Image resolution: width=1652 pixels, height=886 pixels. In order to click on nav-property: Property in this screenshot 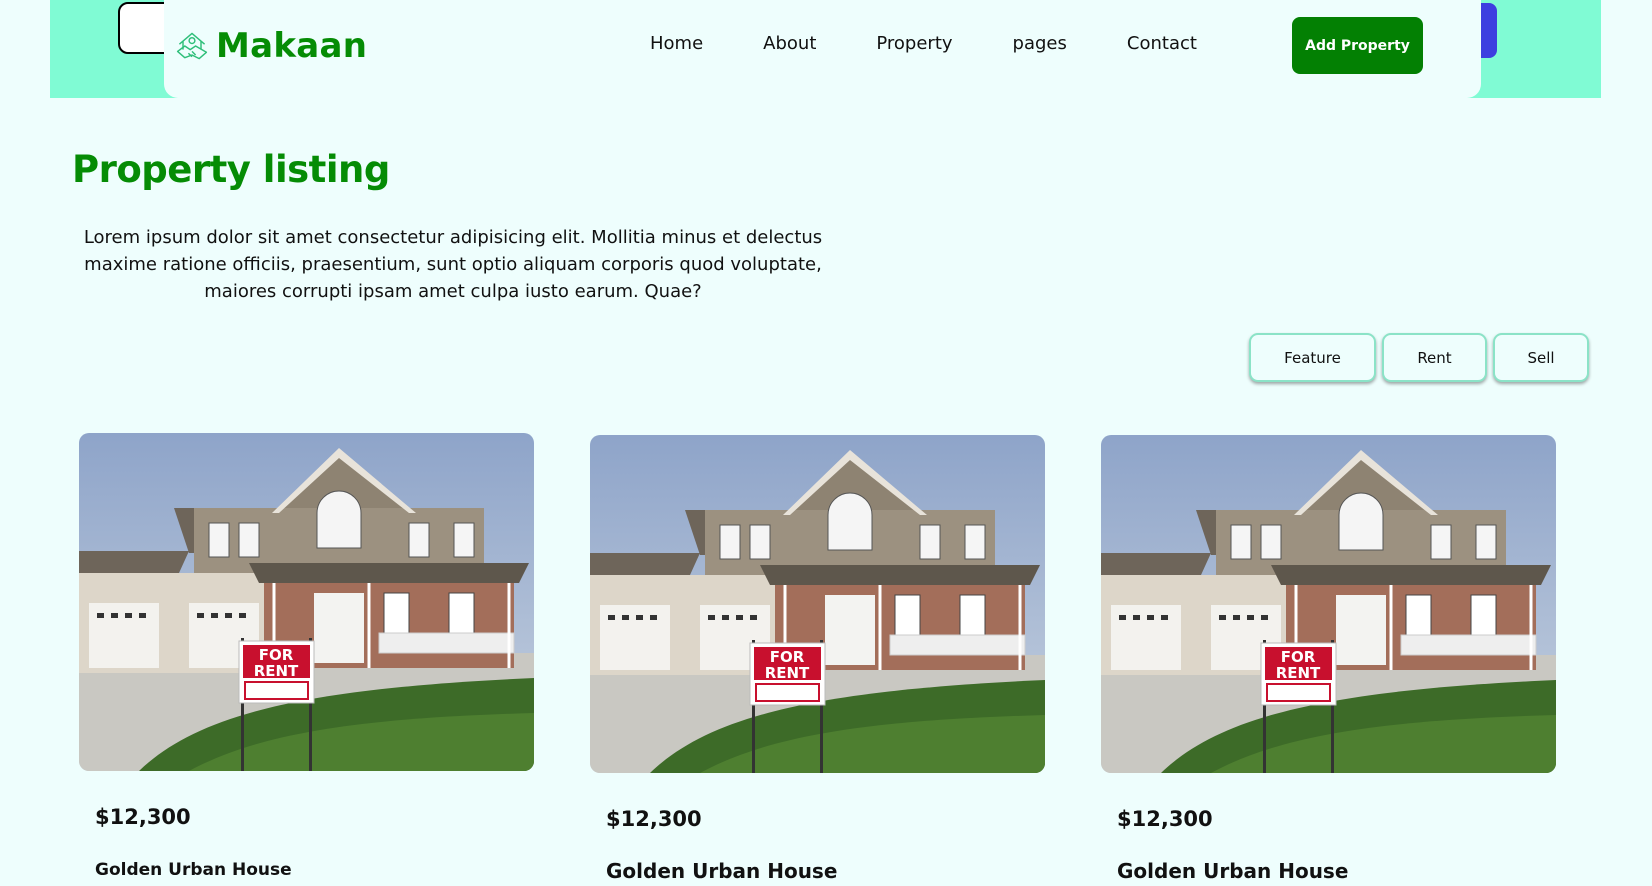, I will do `click(914, 43)`.